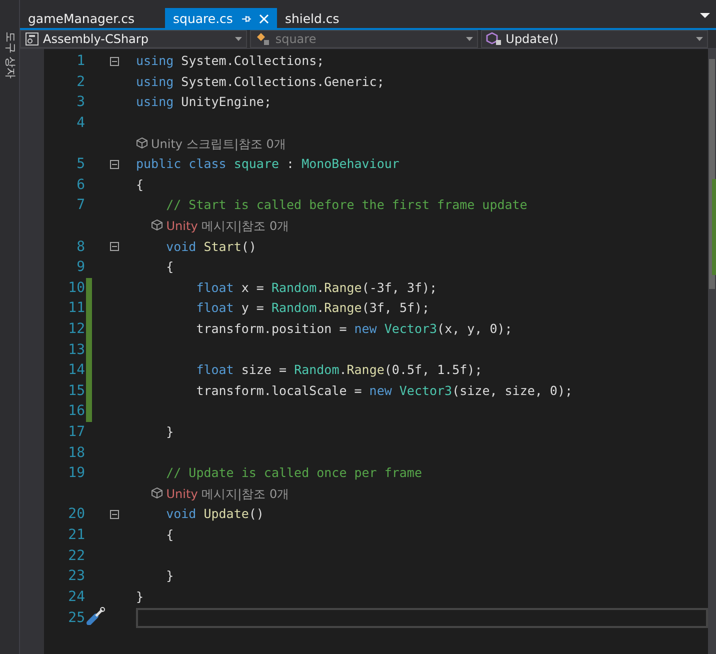  What do you see at coordinates (346, 205) in the screenshot?
I see `code-line: // Start is called before the first frame update` at bounding box center [346, 205].